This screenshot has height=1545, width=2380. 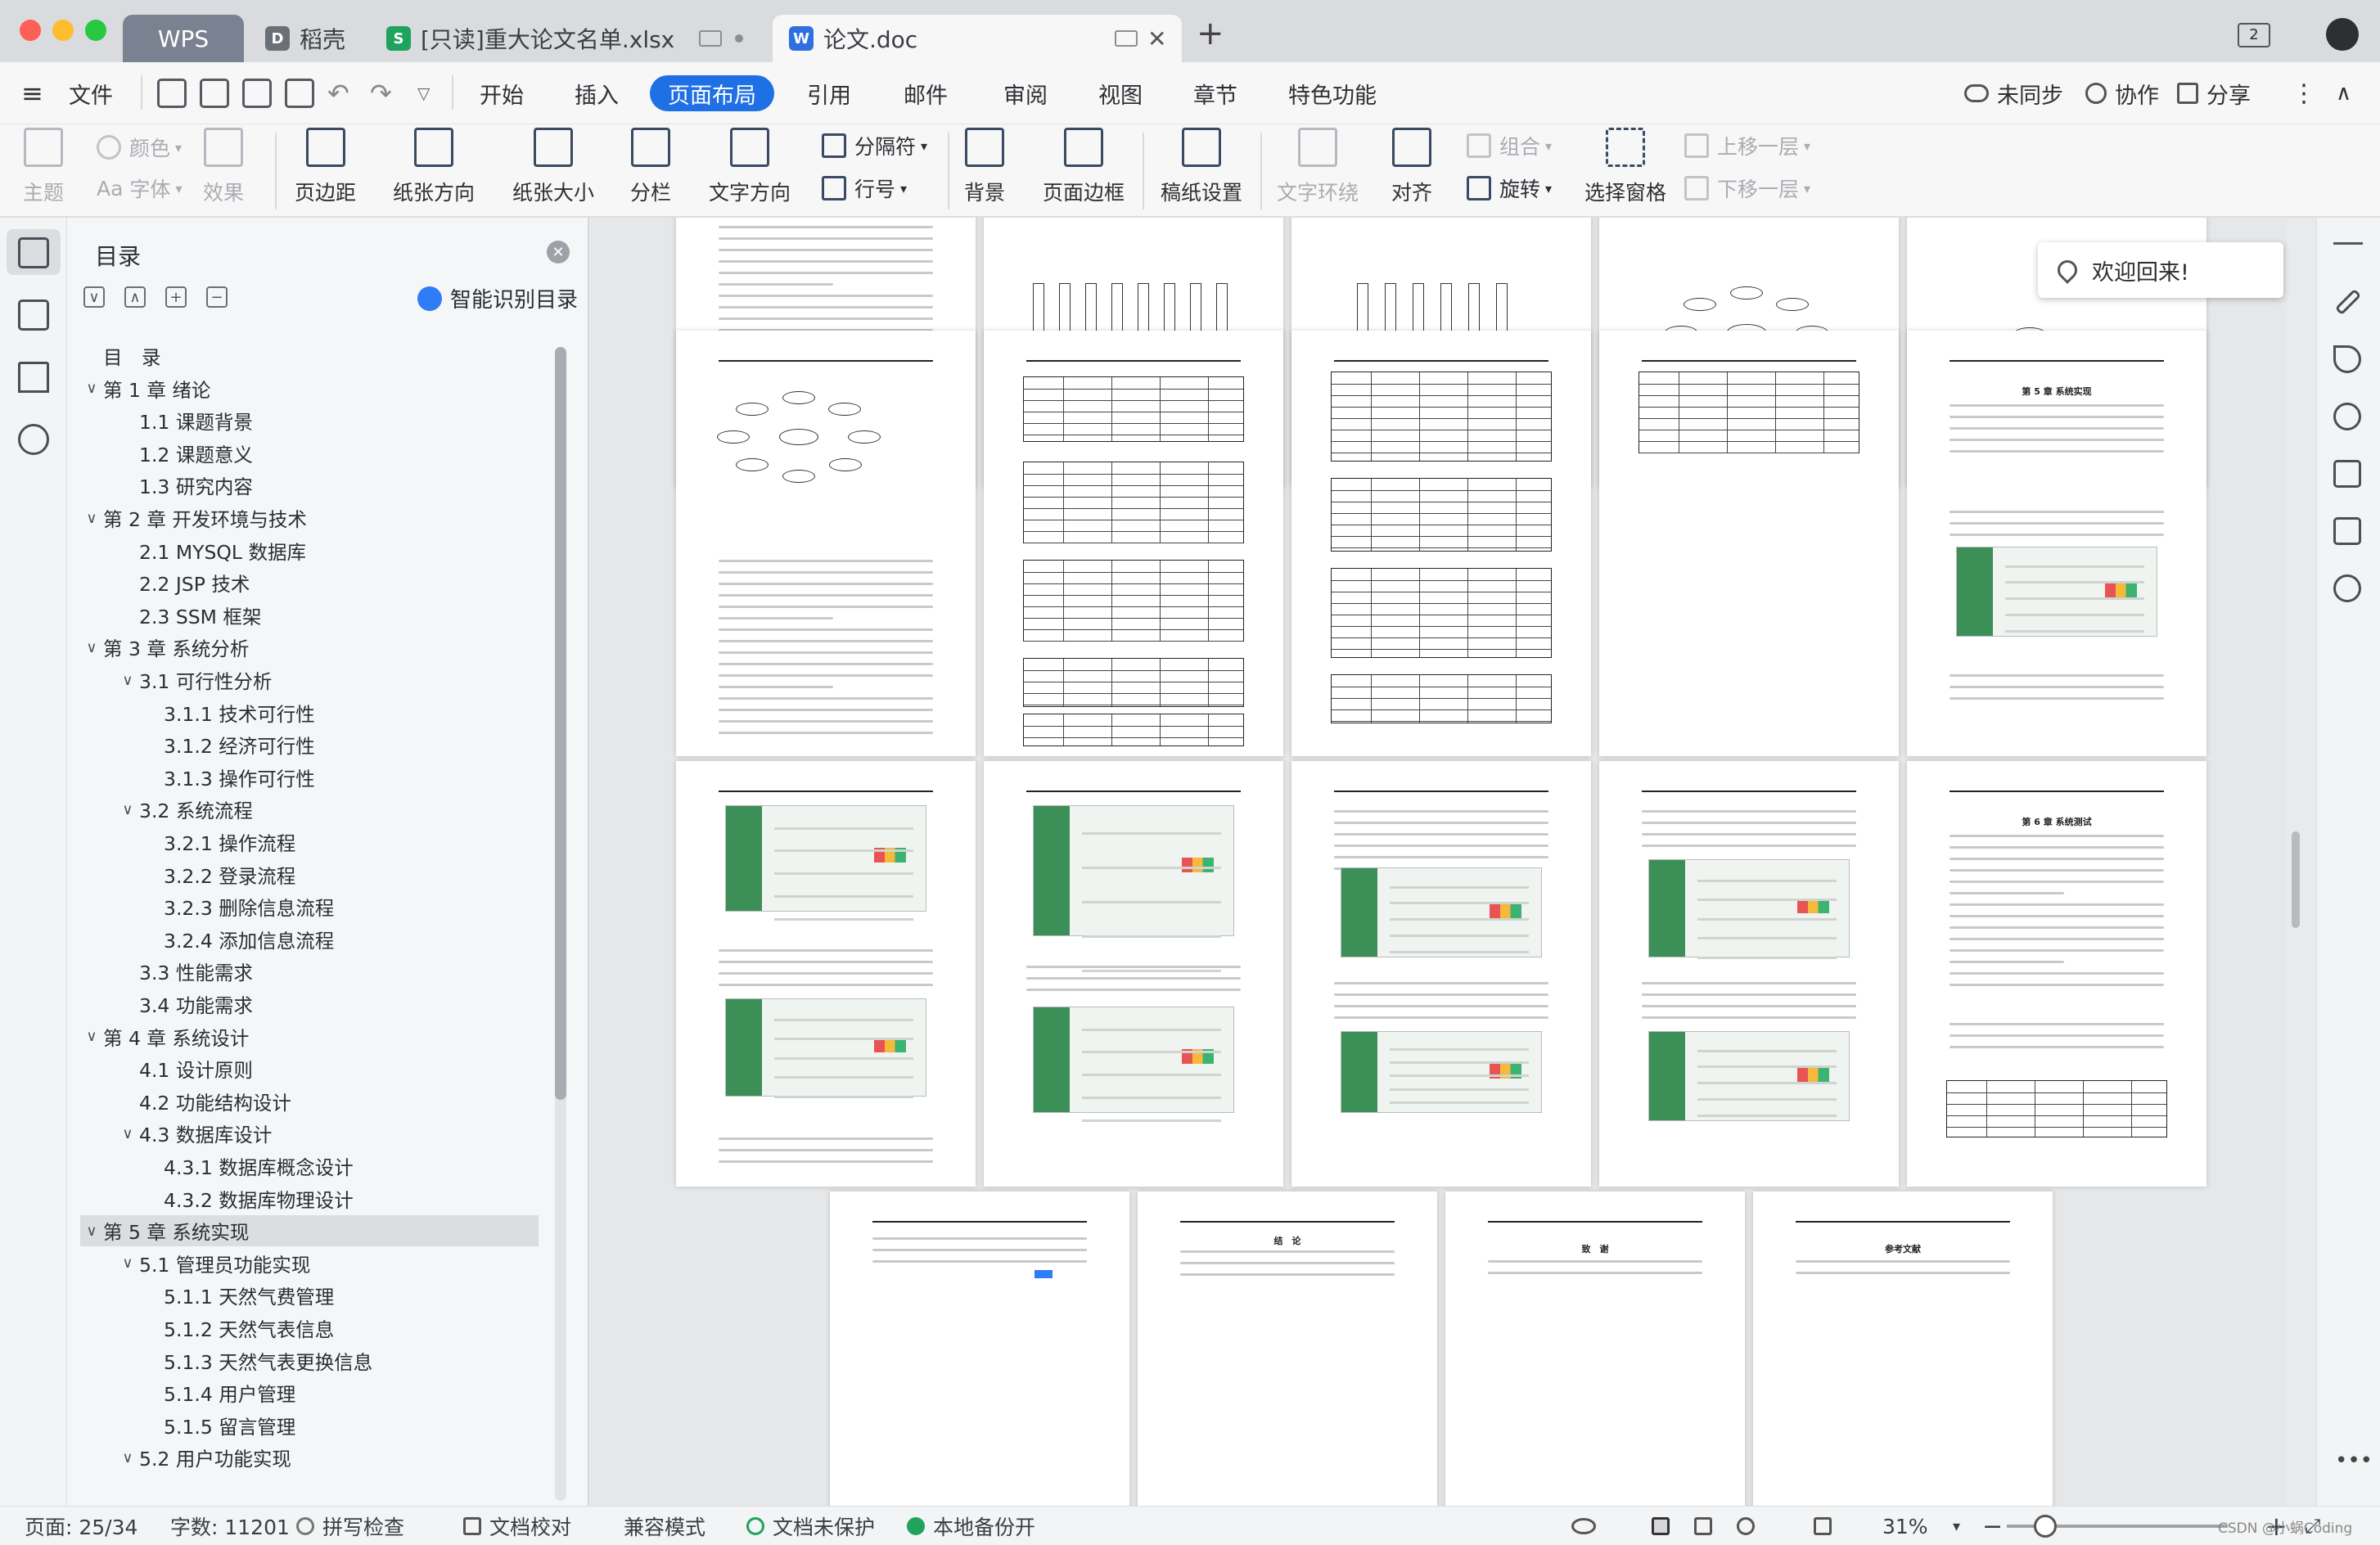 What do you see at coordinates (502, 93) in the screenshot?
I see `tab-start: 开始` at bounding box center [502, 93].